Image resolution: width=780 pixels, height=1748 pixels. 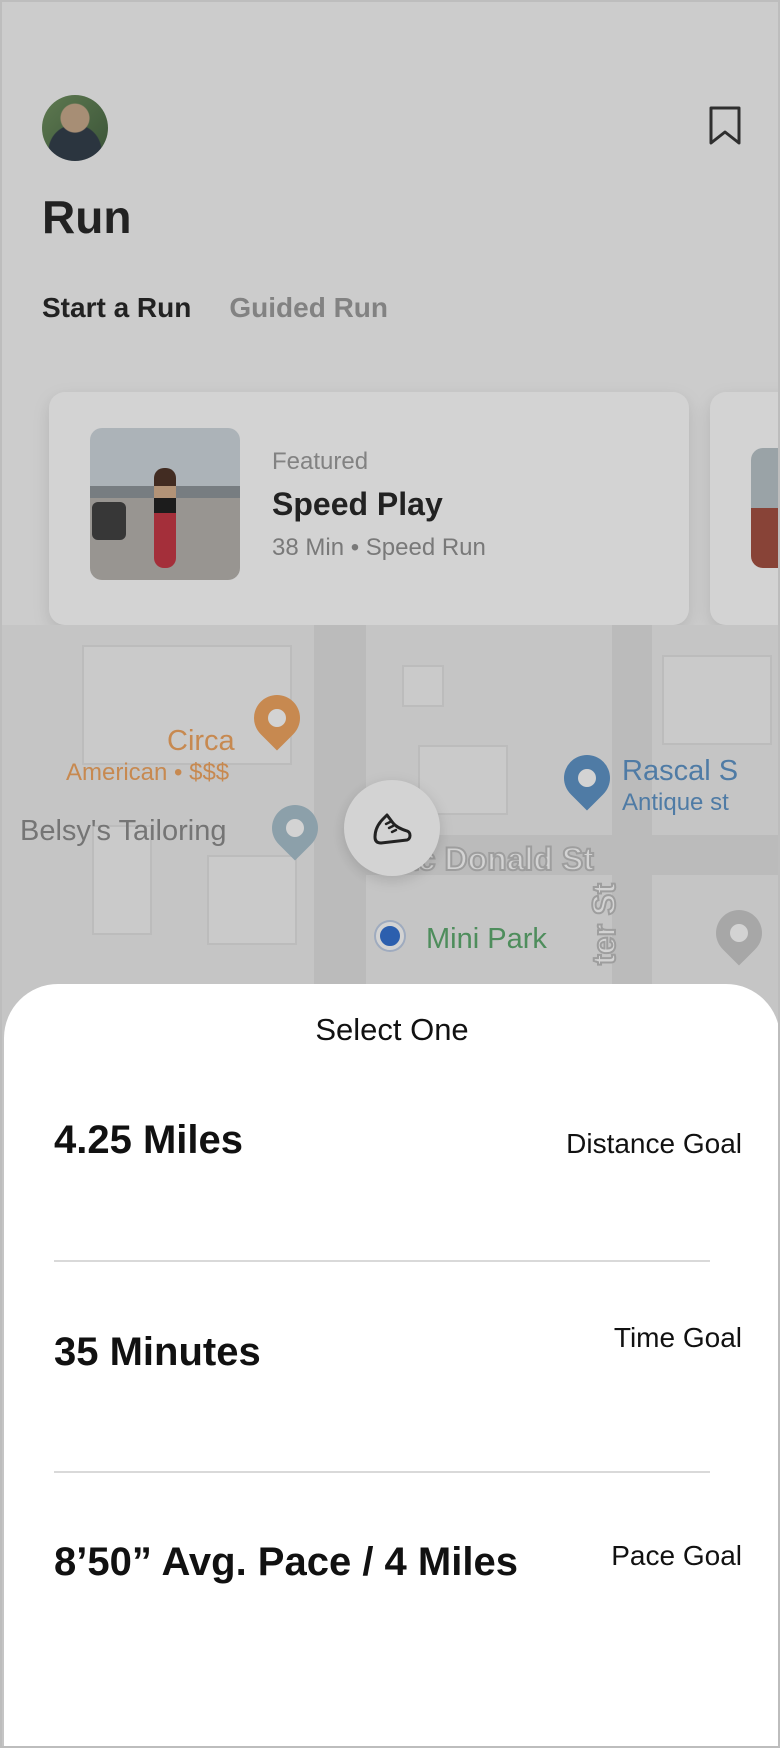 I want to click on goal-value: 4.25 Miles, so click(x=149, y=1140).